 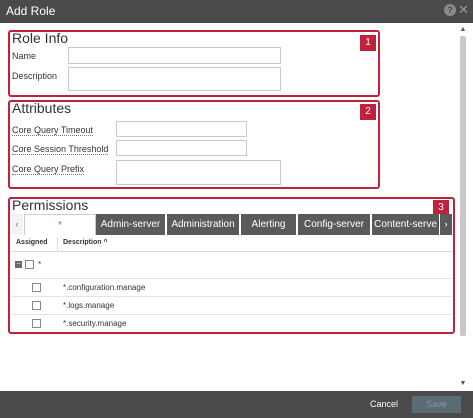 What do you see at coordinates (131, 224) in the screenshot?
I see `tab-admin-server: Admin-server` at bounding box center [131, 224].